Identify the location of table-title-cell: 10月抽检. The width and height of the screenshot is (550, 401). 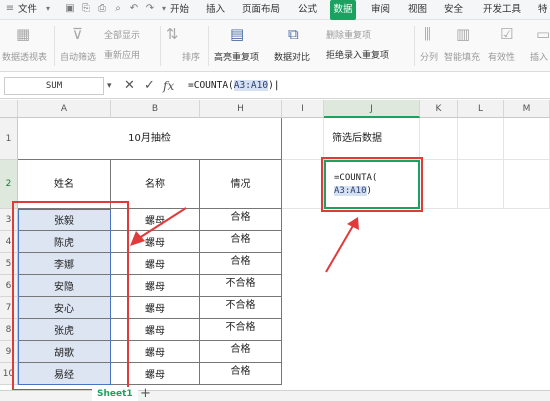
(150, 139).